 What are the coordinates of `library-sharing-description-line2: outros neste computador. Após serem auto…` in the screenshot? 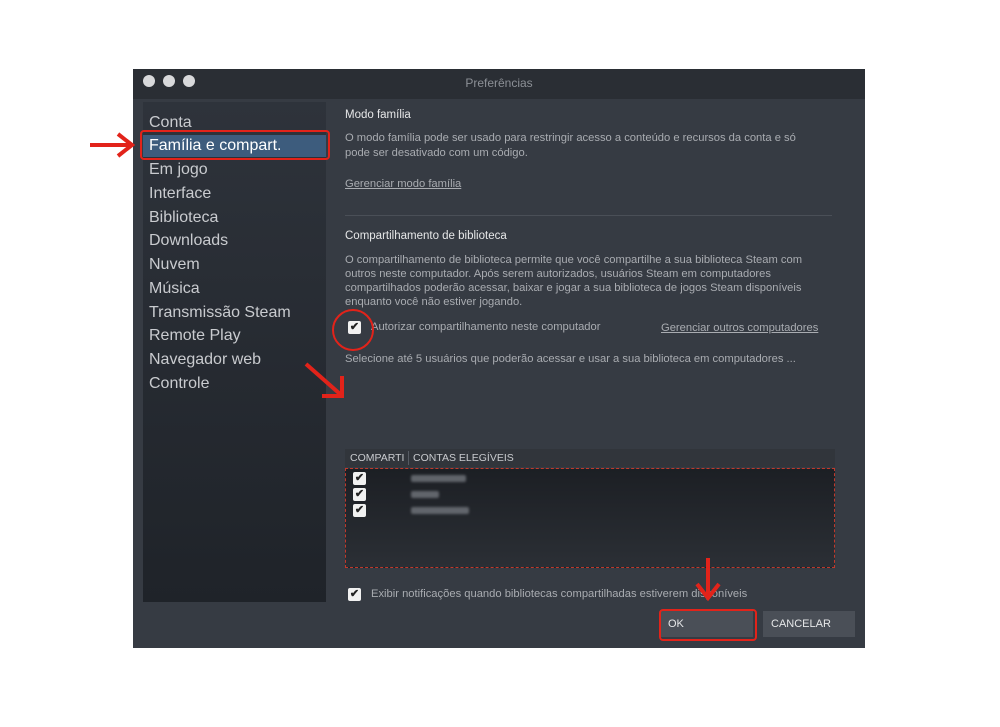 It's located at (558, 274).